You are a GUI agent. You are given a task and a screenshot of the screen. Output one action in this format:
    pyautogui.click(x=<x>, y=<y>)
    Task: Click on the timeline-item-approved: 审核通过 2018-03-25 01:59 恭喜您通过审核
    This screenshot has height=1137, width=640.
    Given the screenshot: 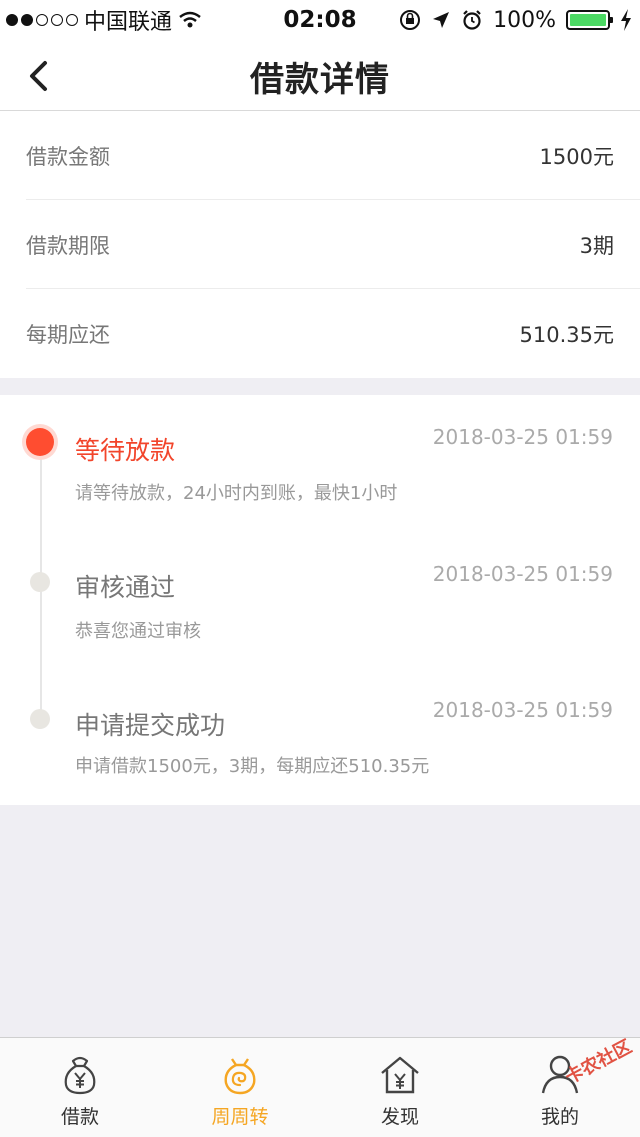 What is the action you would take?
    pyautogui.click(x=320, y=592)
    